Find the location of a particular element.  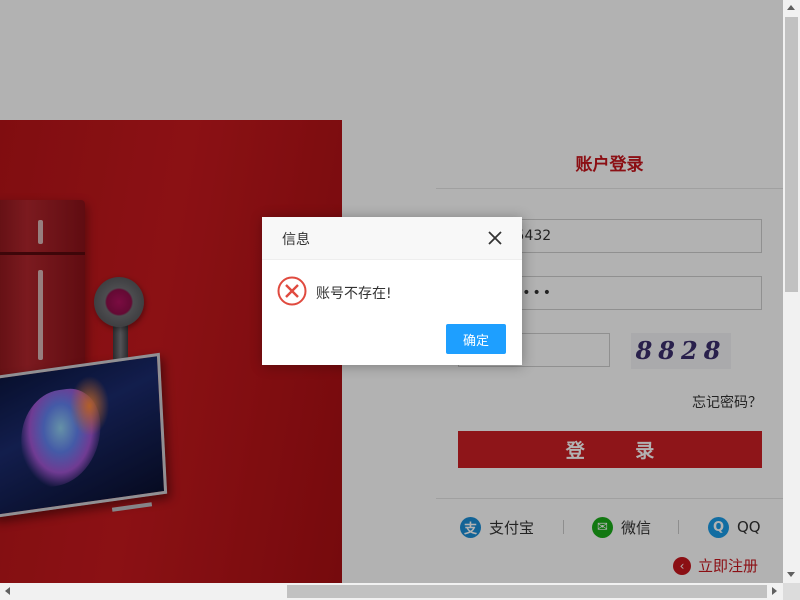

scroll-left-icon is located at coordinates (7, 591).